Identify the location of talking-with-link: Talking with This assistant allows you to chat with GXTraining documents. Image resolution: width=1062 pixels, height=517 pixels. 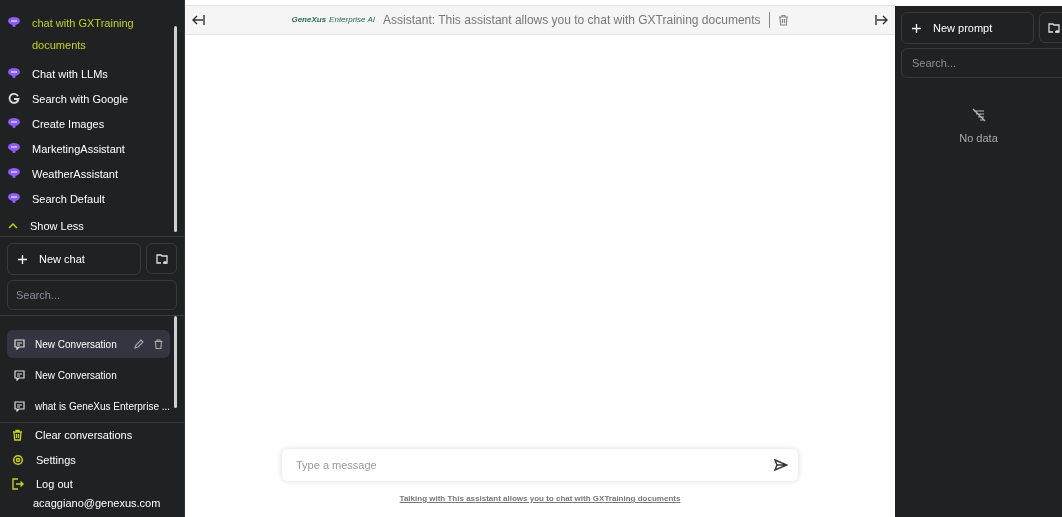
(540, 499).